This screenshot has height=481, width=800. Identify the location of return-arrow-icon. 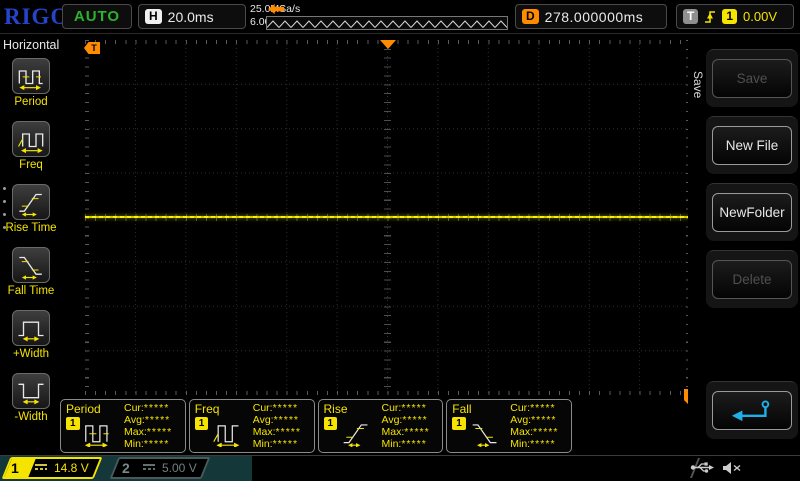
(750, 410).